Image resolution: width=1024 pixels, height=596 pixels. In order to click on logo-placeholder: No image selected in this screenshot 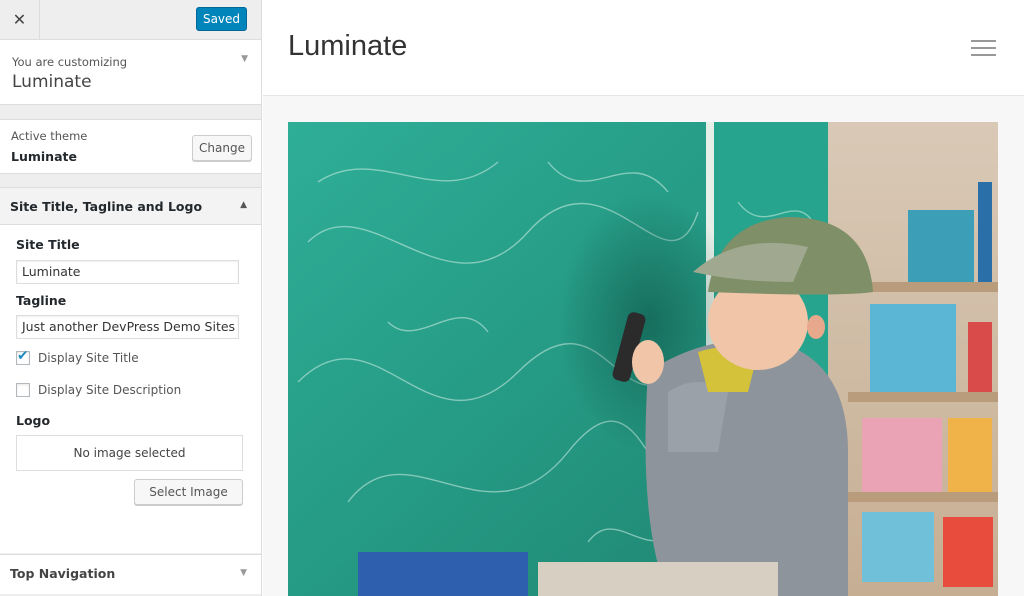, I will do `click(129, 453)`.